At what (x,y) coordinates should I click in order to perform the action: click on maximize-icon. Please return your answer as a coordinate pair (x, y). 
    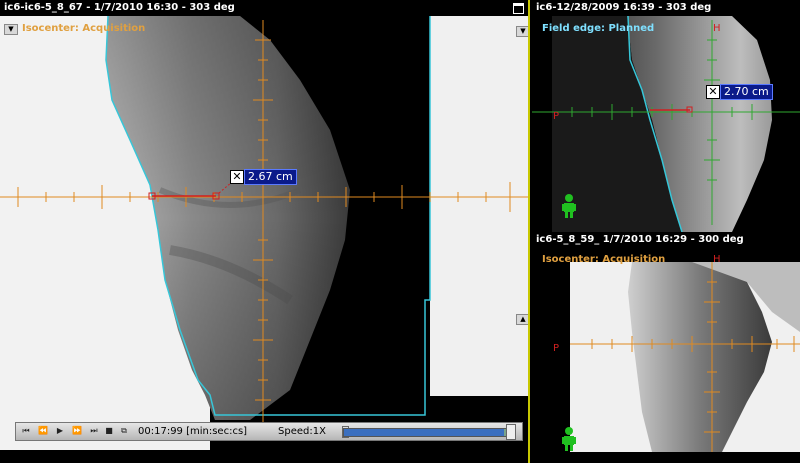
    Looking at the image, I should click on (518, 8).